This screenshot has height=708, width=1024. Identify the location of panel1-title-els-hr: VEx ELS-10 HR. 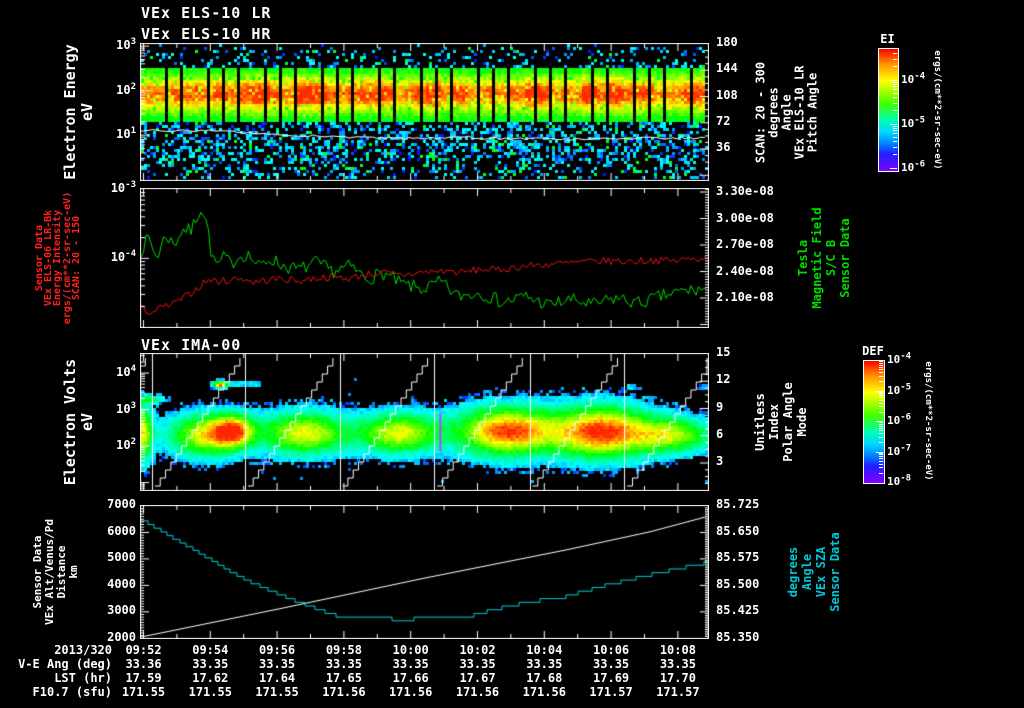
(206, 34).